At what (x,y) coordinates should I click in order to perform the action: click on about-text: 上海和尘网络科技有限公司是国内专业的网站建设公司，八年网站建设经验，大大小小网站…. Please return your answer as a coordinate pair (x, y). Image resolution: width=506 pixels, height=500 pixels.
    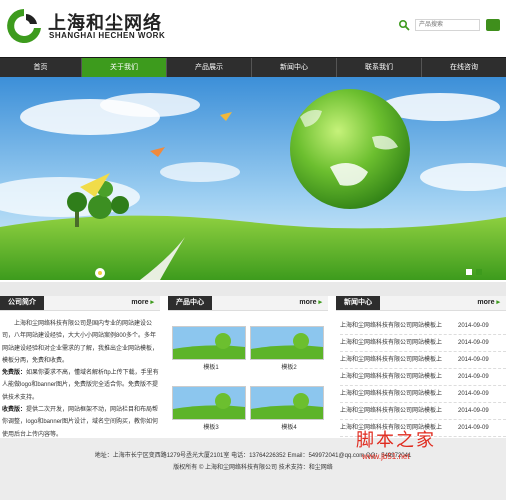
    Looking at the image, I should click on (81, 379).